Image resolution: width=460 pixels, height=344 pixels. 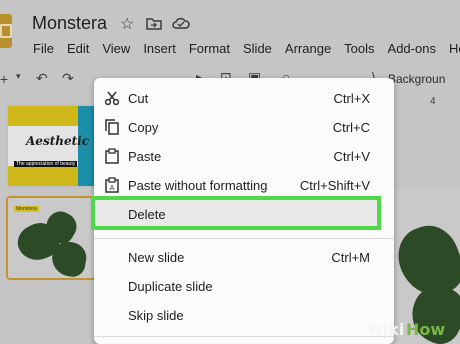 What do you see at coordinates (257, 48) in the screenshot?
I see `menu-slide: Slide` at bounding box center [257, 48].